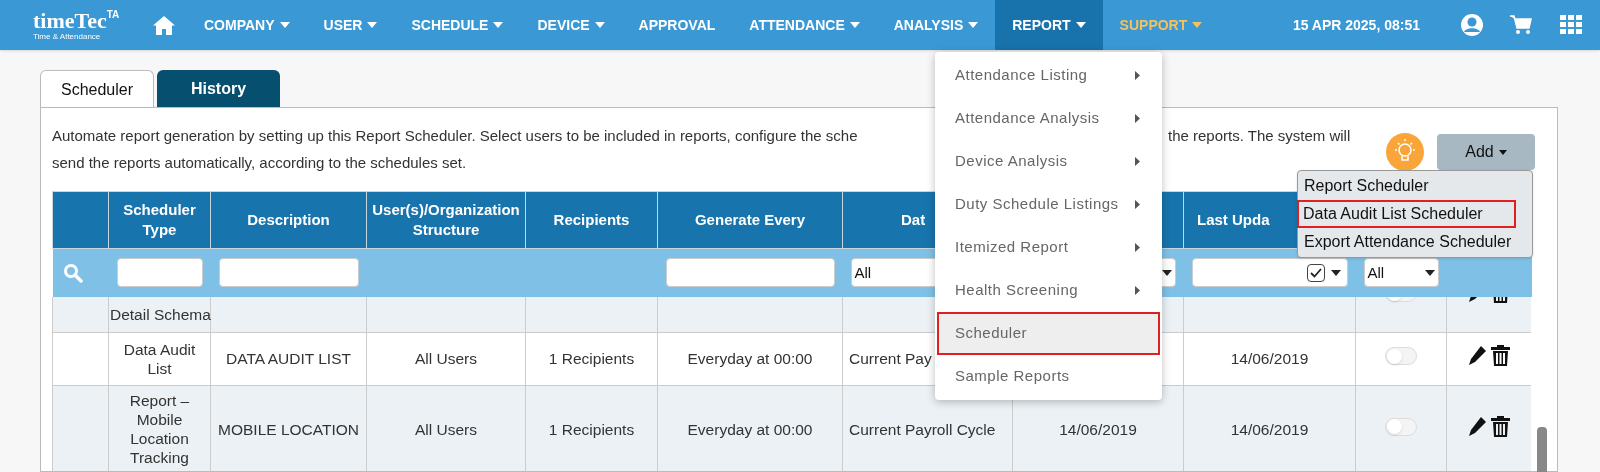  What do you see at coordinates (1259, 136) in the screenshot?
I see `description-text: the reports. The system will` at bounding box center [1259, 136].